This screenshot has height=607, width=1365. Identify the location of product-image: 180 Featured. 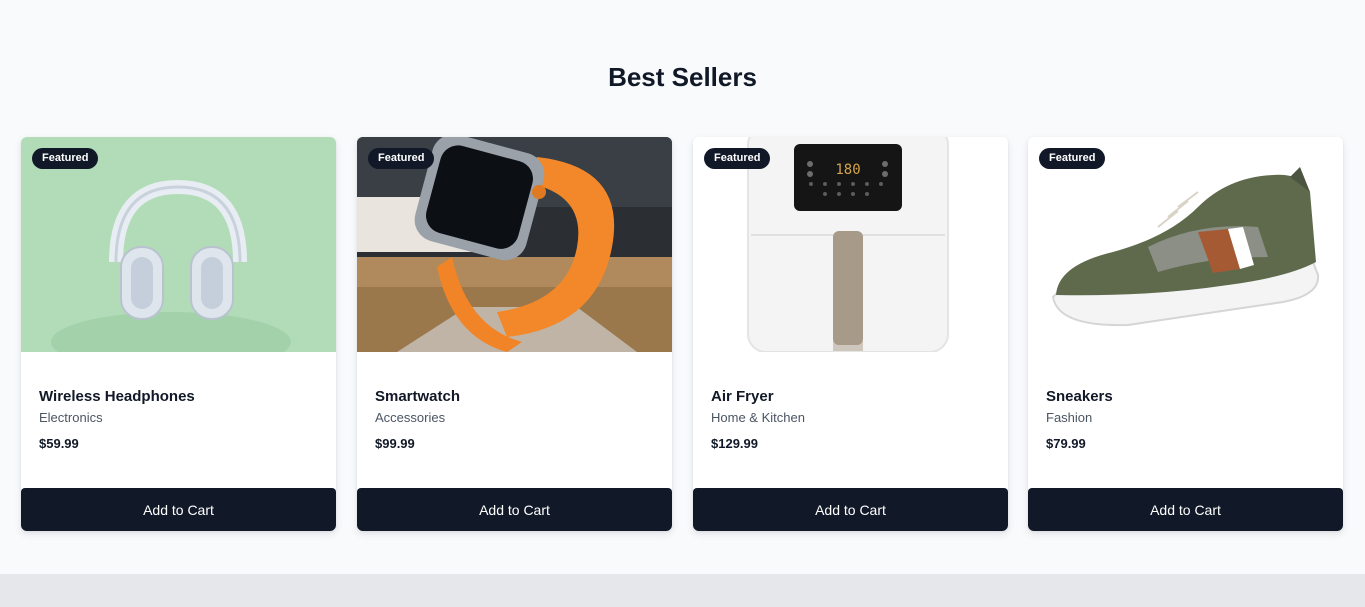
(850, 244).